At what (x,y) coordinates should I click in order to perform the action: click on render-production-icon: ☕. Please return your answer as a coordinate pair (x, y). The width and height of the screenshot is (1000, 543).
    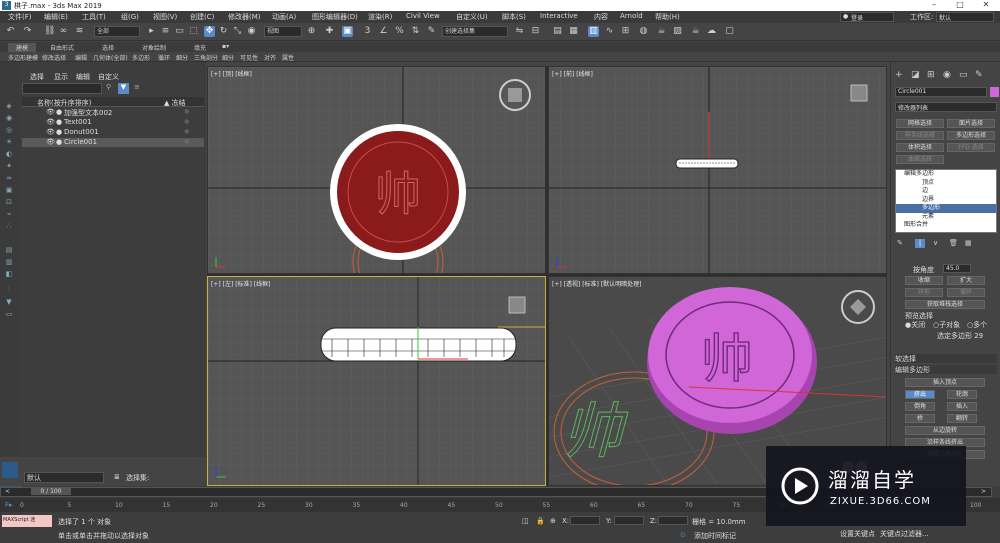
    Looking at the image, I should click on (695, 31).